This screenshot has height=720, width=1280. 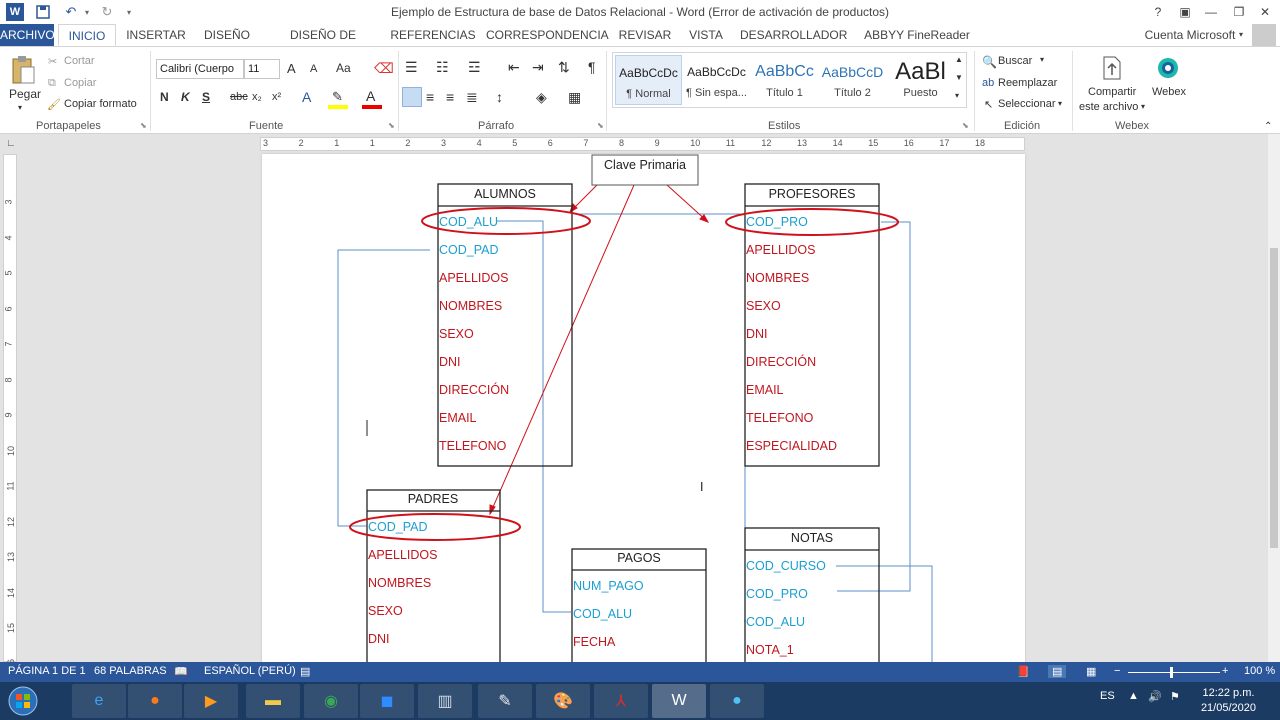 I want to click on style-normal: AaBbCcDc ¶ Normal, so click(x=648, y=80).